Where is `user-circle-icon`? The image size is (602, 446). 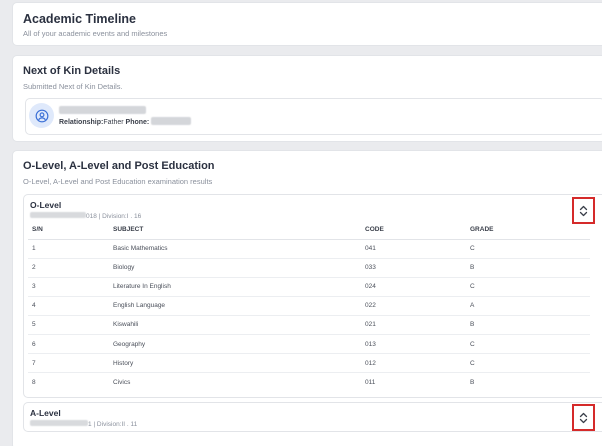
user-circle-icon is located at coordinates (41, 115).